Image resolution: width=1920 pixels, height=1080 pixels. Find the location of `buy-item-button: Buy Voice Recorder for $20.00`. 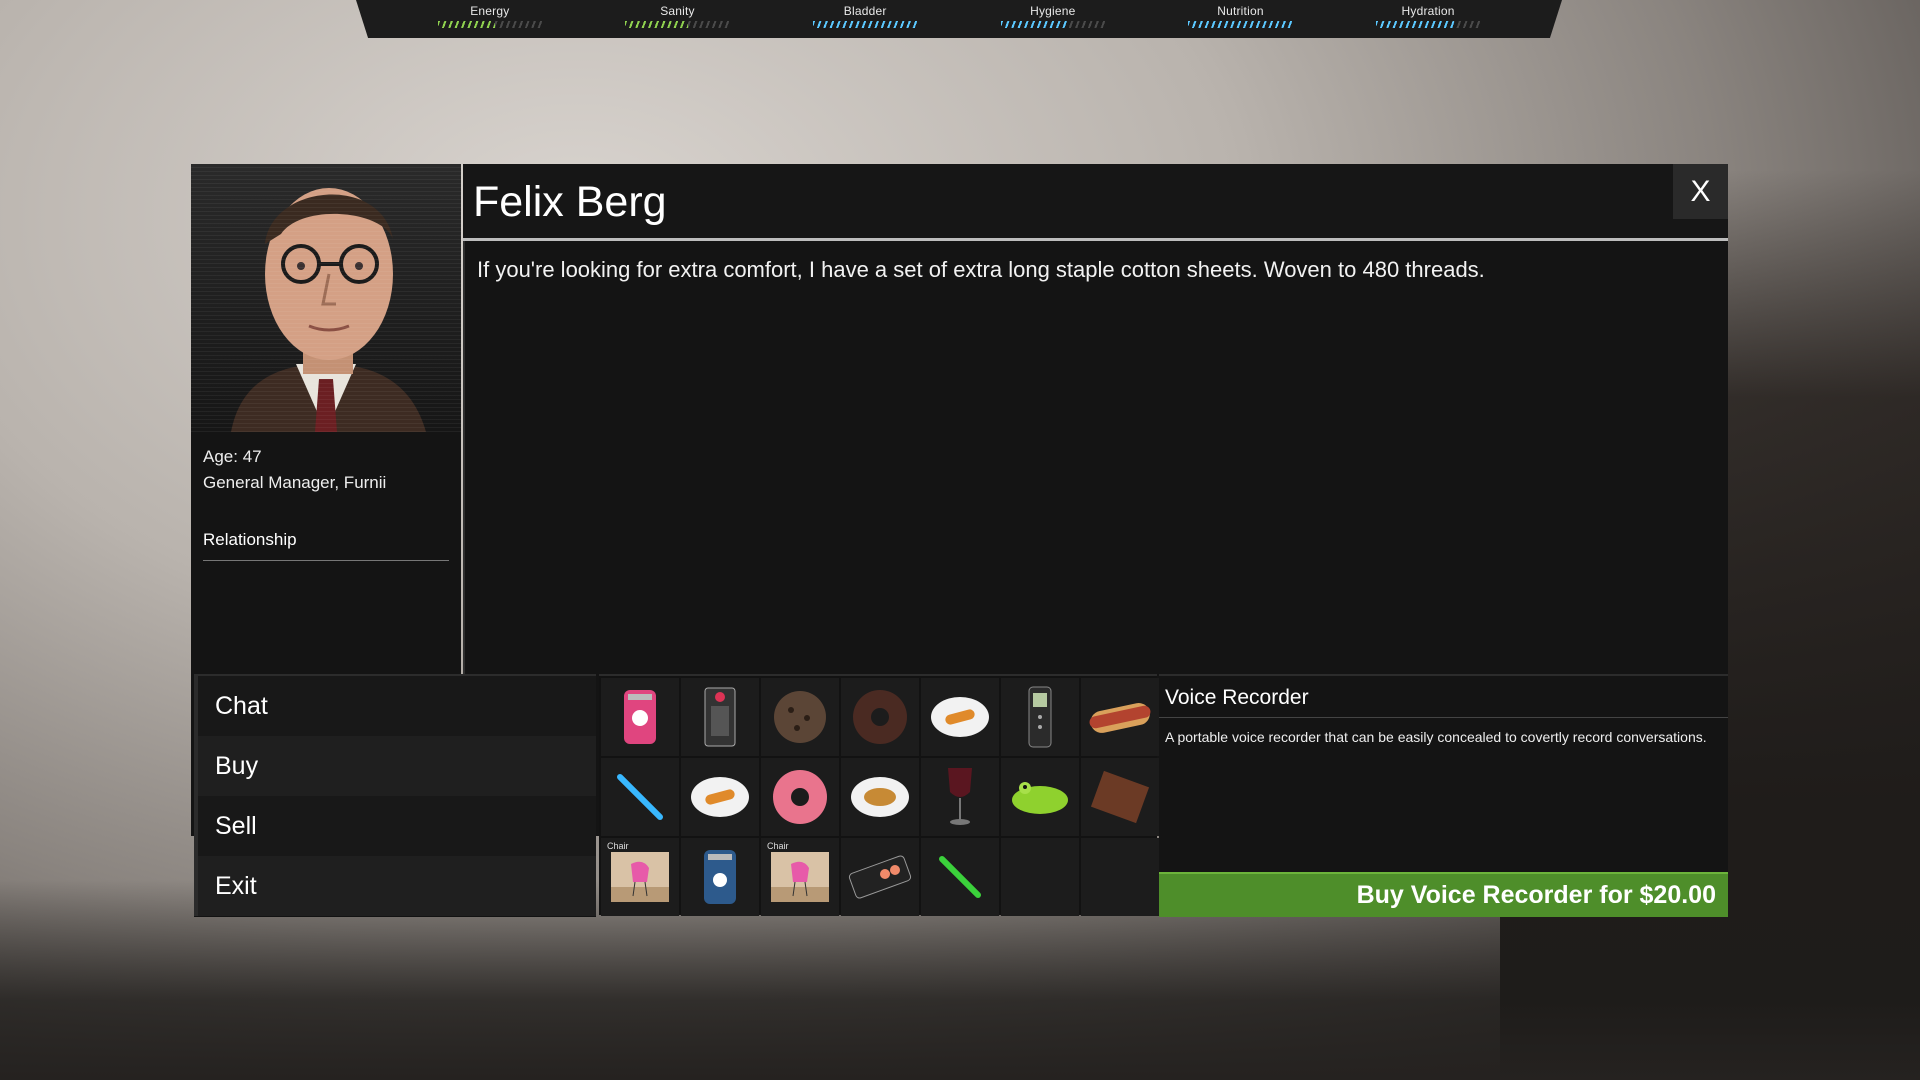

buy-item-button: Buy Voice Recorder for $20.00 is located at coordinates (1443, 894).